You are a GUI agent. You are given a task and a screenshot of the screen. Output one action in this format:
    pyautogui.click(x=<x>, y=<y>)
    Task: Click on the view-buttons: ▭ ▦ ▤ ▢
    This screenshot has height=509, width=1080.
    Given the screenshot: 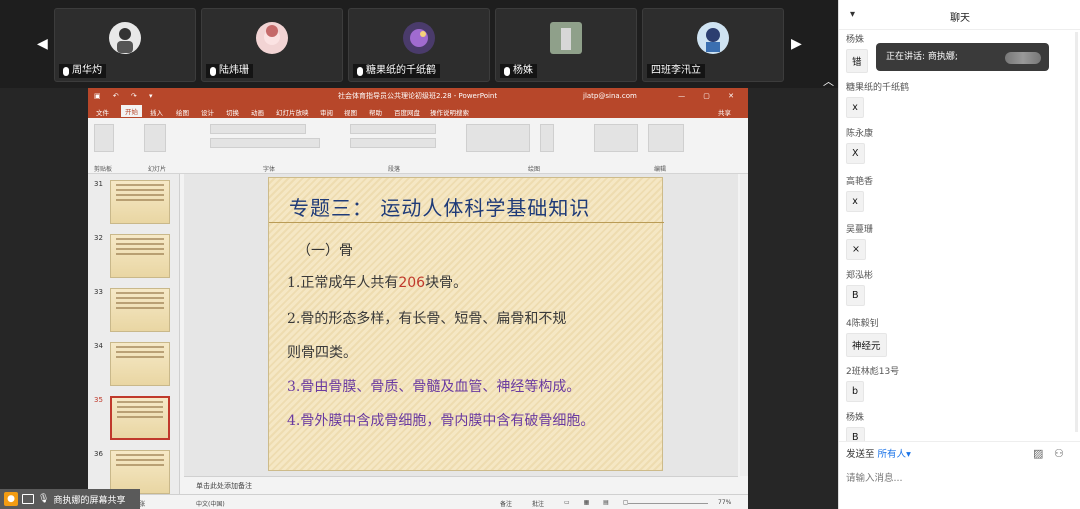 What is the action you would take?
    pyautogui.click(x=599, y=502)
    